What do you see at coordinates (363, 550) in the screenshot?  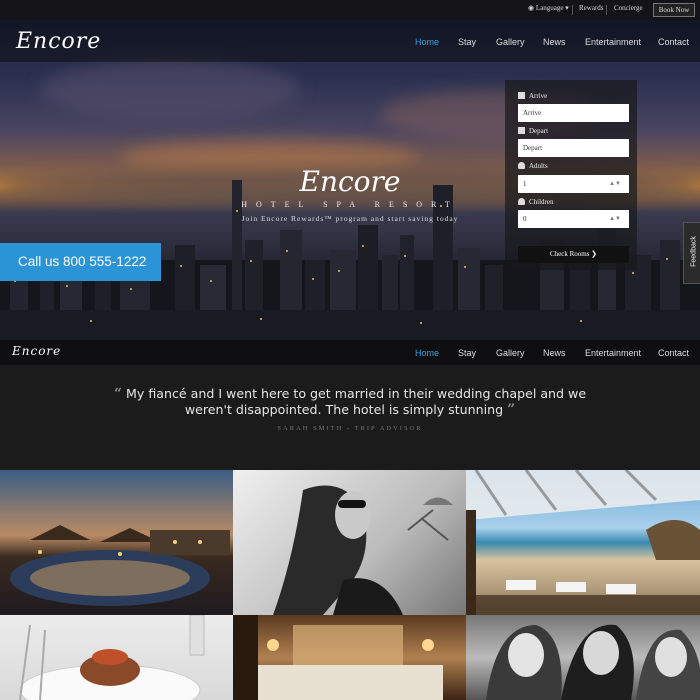 I see `woman-scene` at bounding box center [363, 550].